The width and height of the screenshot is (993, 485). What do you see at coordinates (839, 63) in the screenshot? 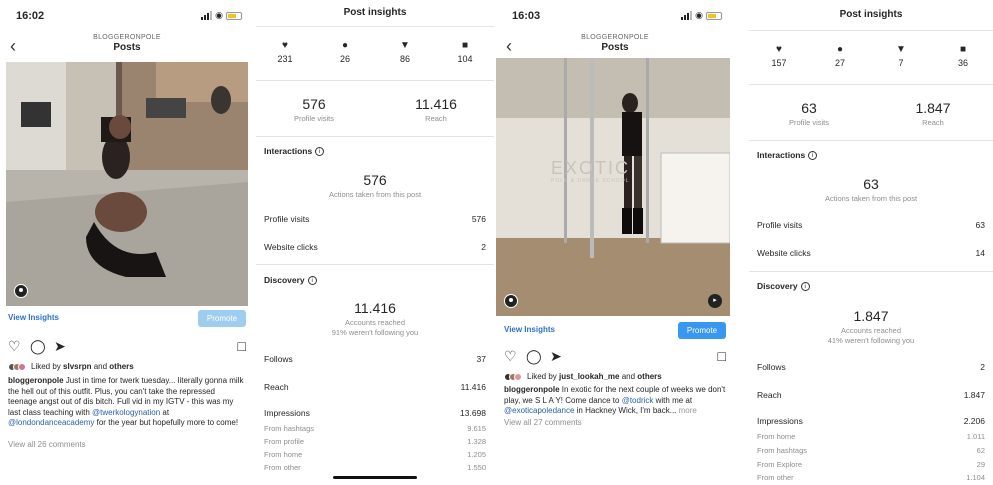
I see `comments-count: 27` at bounding box center [839, 63].